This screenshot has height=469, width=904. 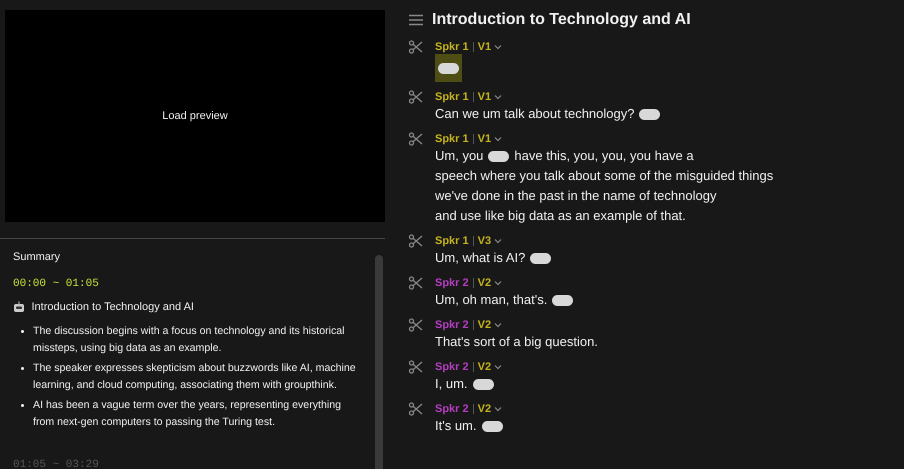 I want to click on robot-icon, so click(x=19, y=306).